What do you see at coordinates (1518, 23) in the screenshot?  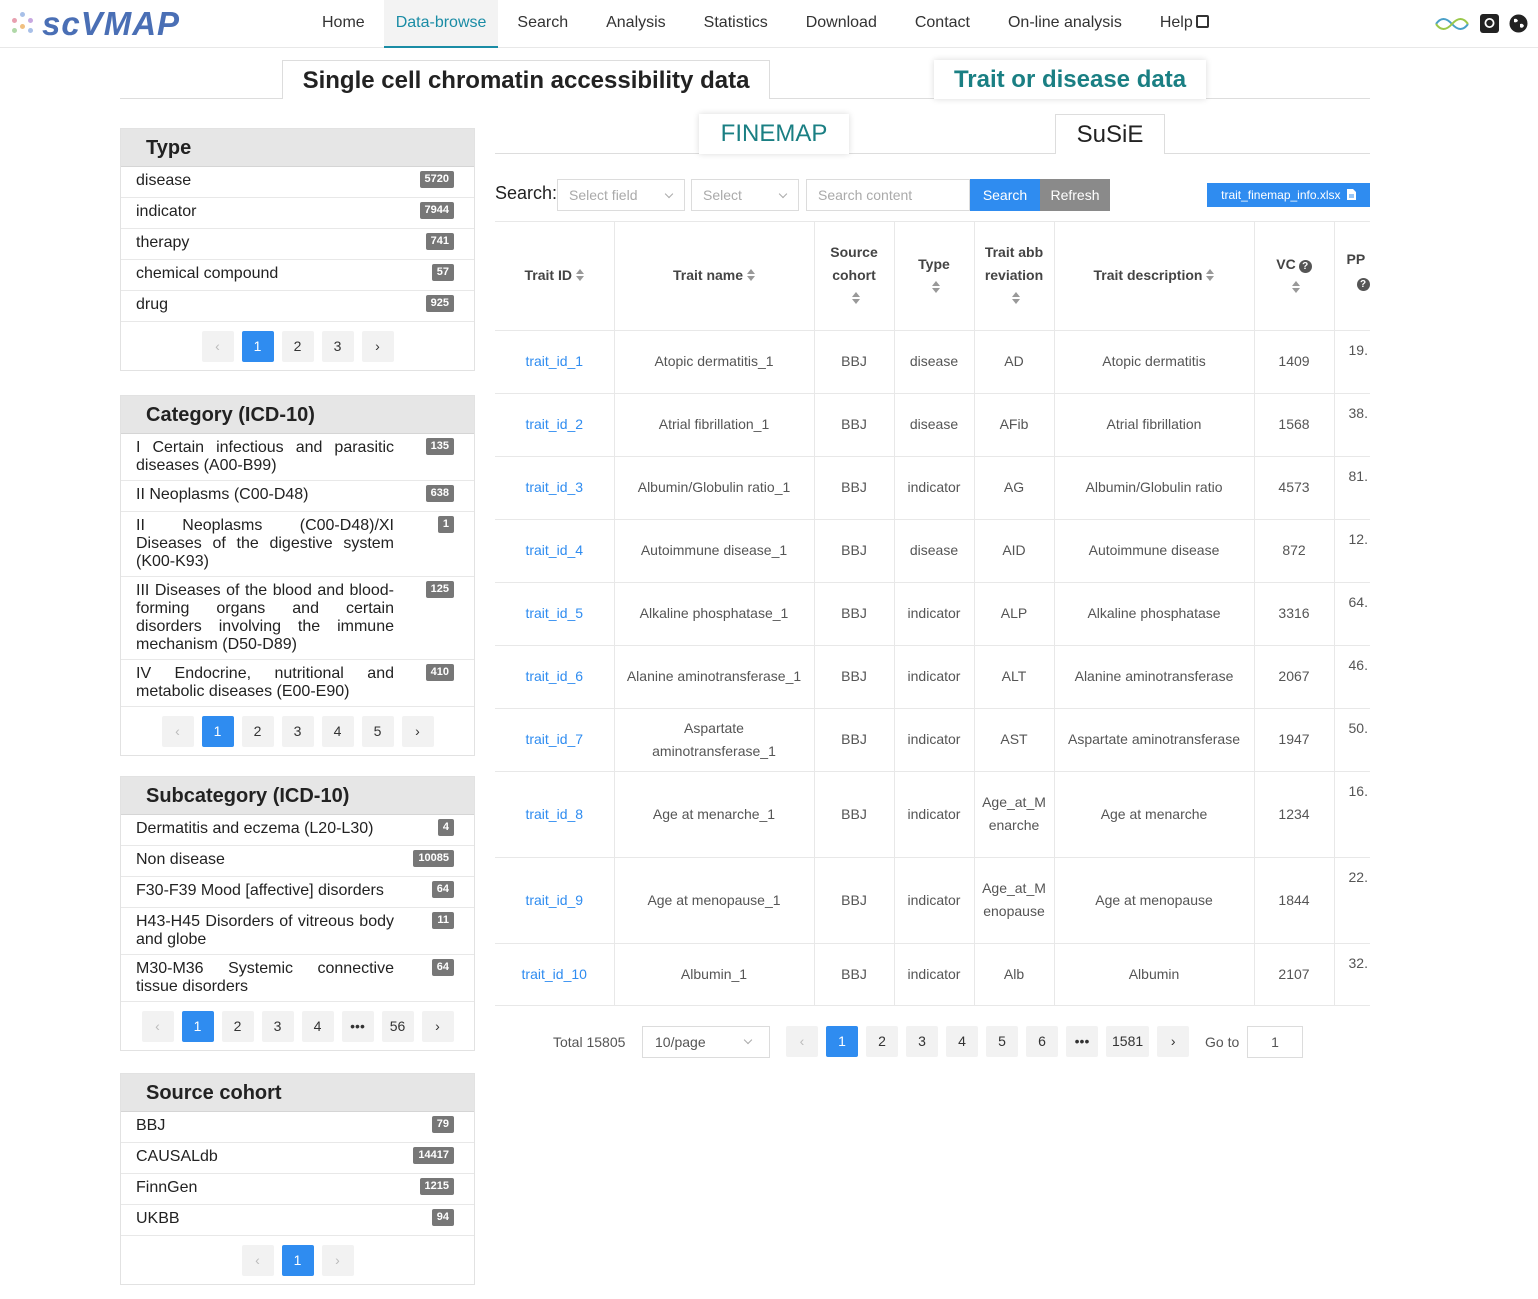 I see `globe-icon` at bounding box center [1518, 23].